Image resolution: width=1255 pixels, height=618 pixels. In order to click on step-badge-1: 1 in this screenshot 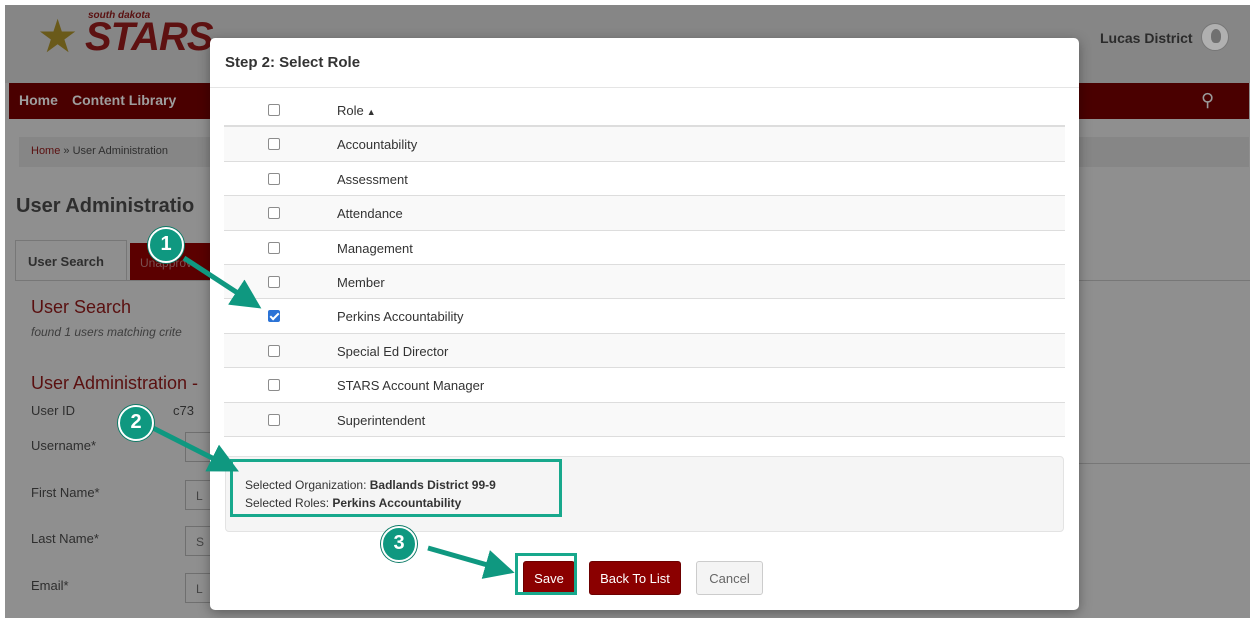, I will do `click(166, 245)`.